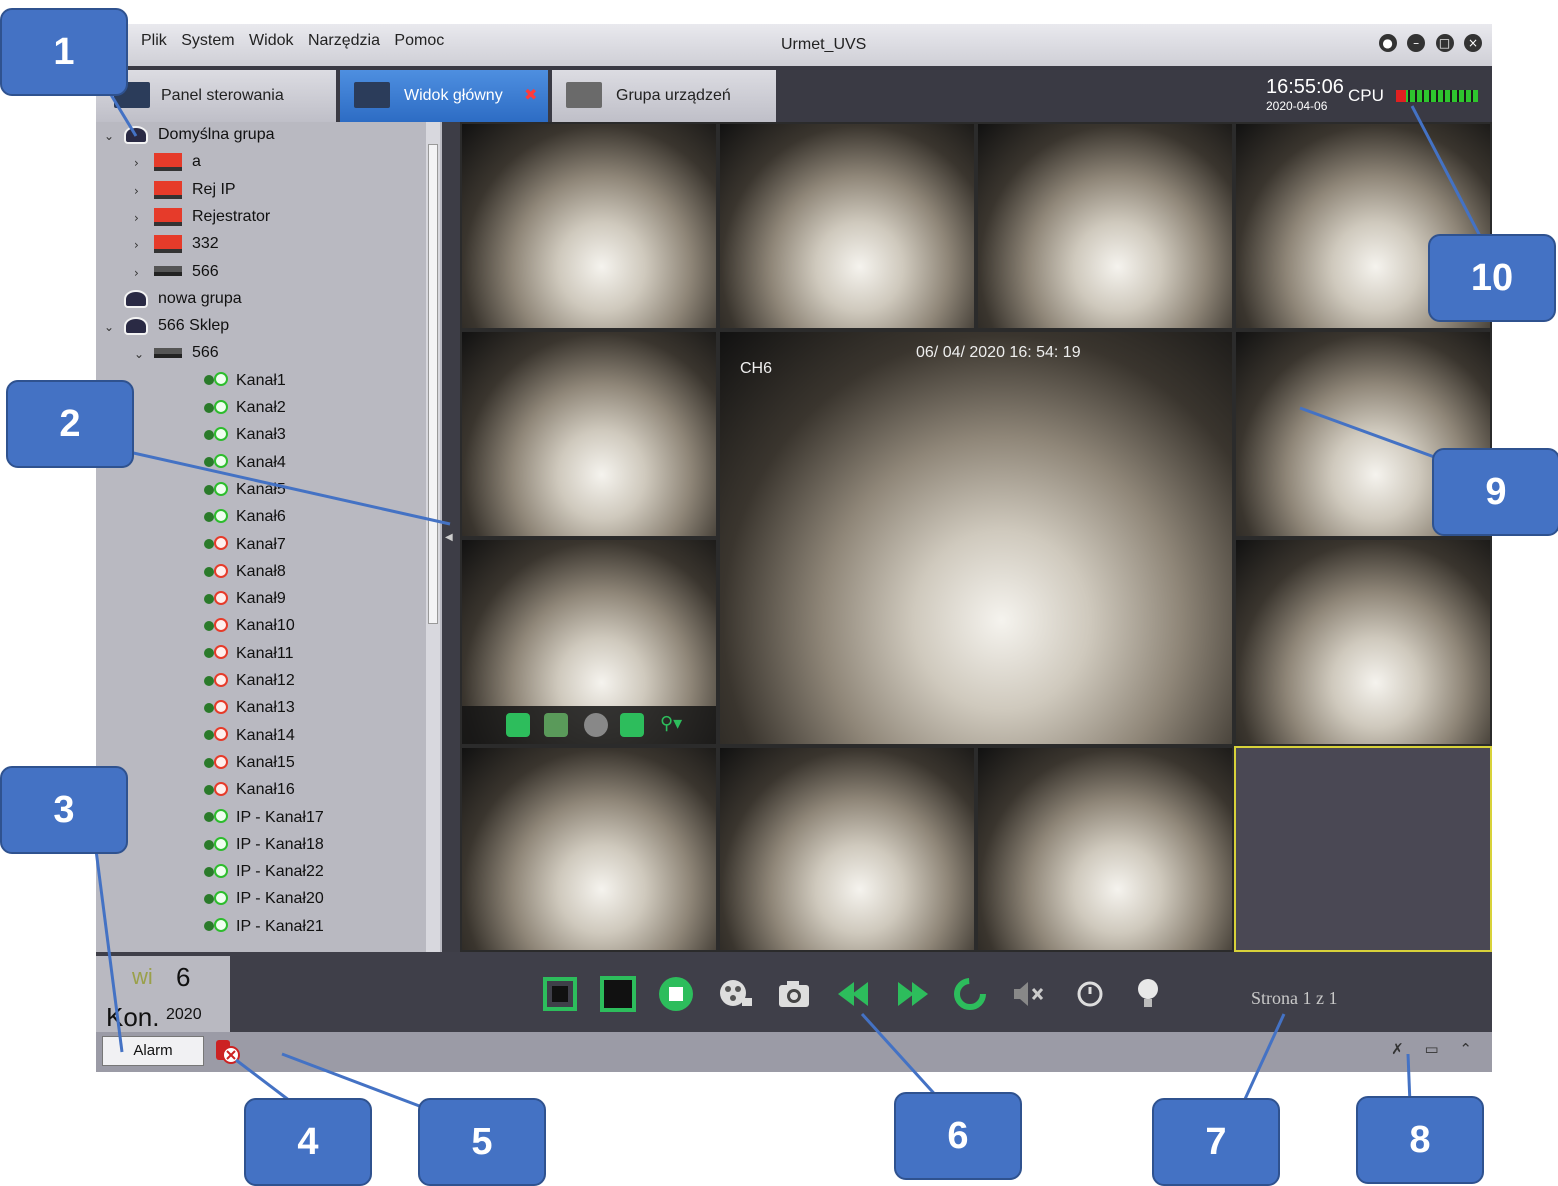 The image size is (1558, 1186). What do you see at coordinates (308, 1142) in the screenshot?
I see `callout-4: 4` at bounding box center [308, 1142].